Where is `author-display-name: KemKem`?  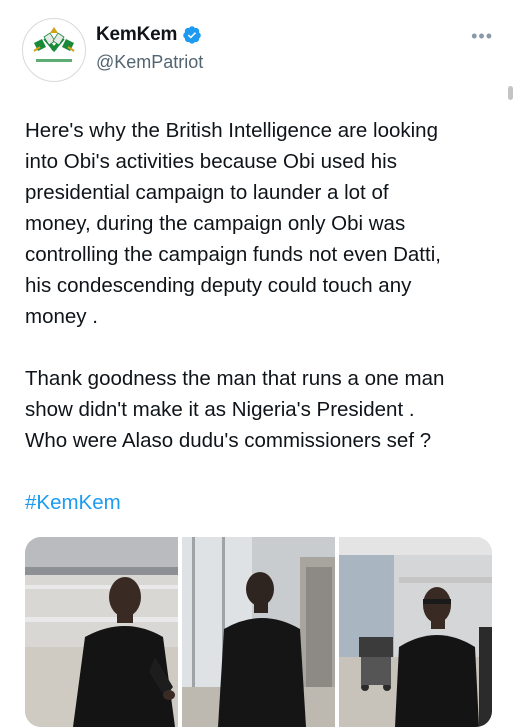 author-display-name: KemKem is located at coordinates (136, 35).